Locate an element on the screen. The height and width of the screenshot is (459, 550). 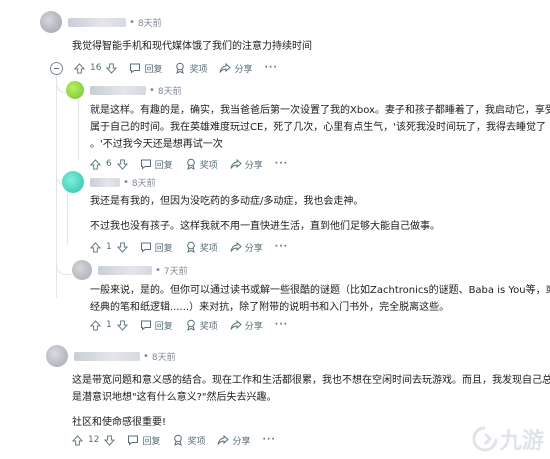
comment-line: 我觉得智能手机和现代媒体饿了我们的注意力持续时间 is located at coordinates (192, 46).